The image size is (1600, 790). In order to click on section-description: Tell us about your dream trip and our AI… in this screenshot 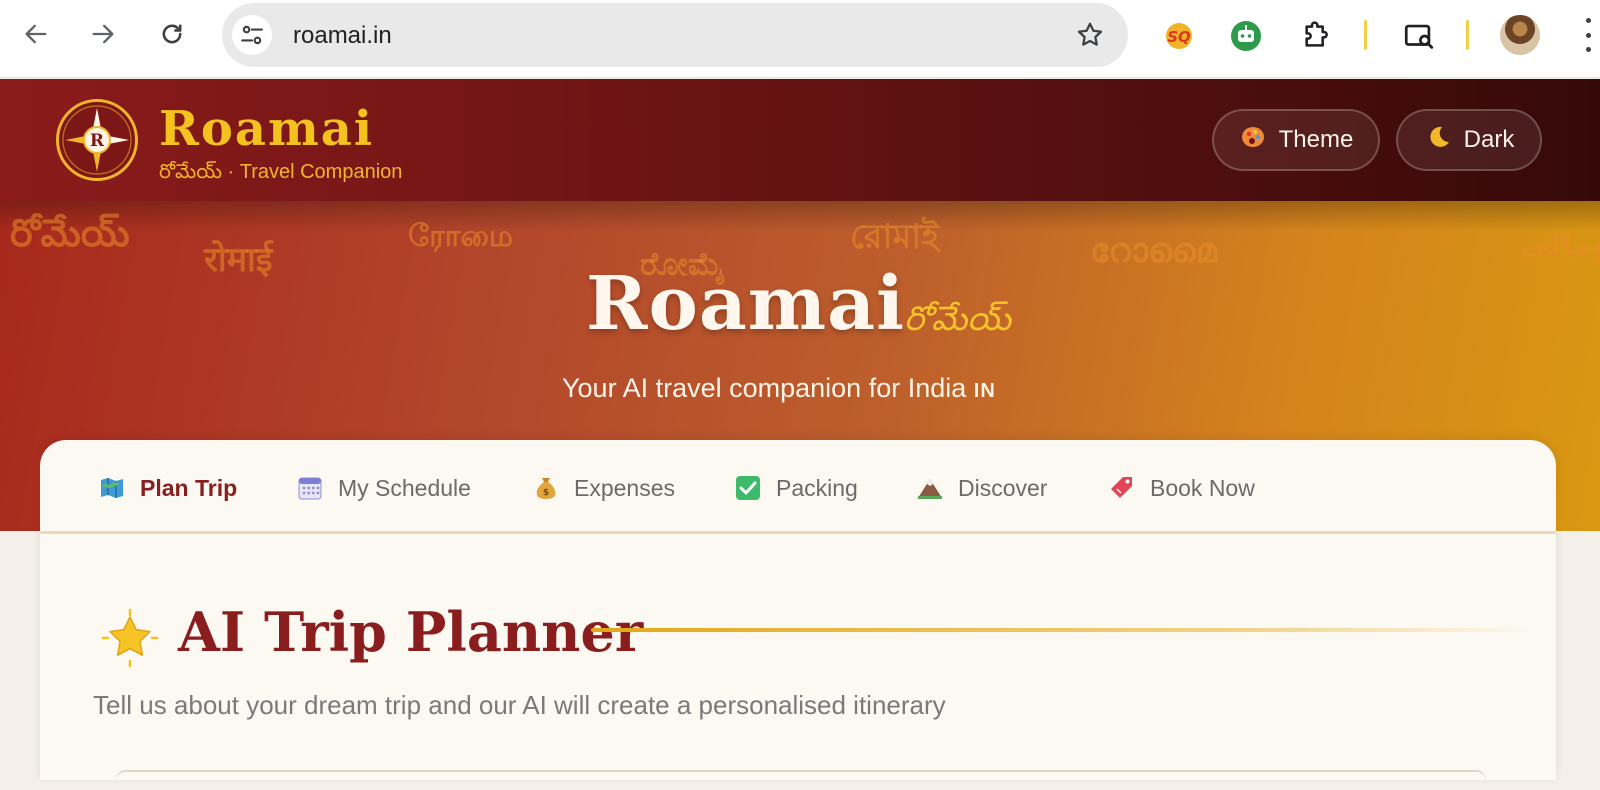, I will do `click(519, 705)`.